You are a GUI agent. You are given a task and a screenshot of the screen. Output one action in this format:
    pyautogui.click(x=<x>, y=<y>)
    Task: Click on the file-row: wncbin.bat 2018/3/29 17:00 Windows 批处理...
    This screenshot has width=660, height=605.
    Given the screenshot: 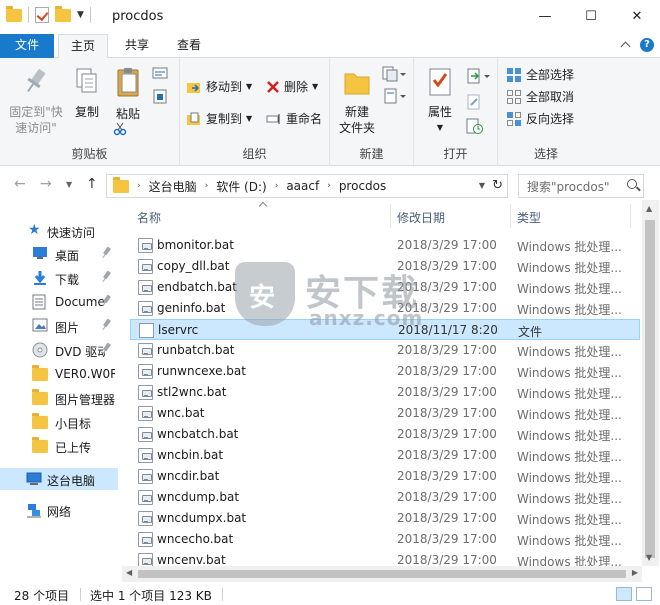 What is the action you would take?
    pyautogui.click(x=385, y=455)
    